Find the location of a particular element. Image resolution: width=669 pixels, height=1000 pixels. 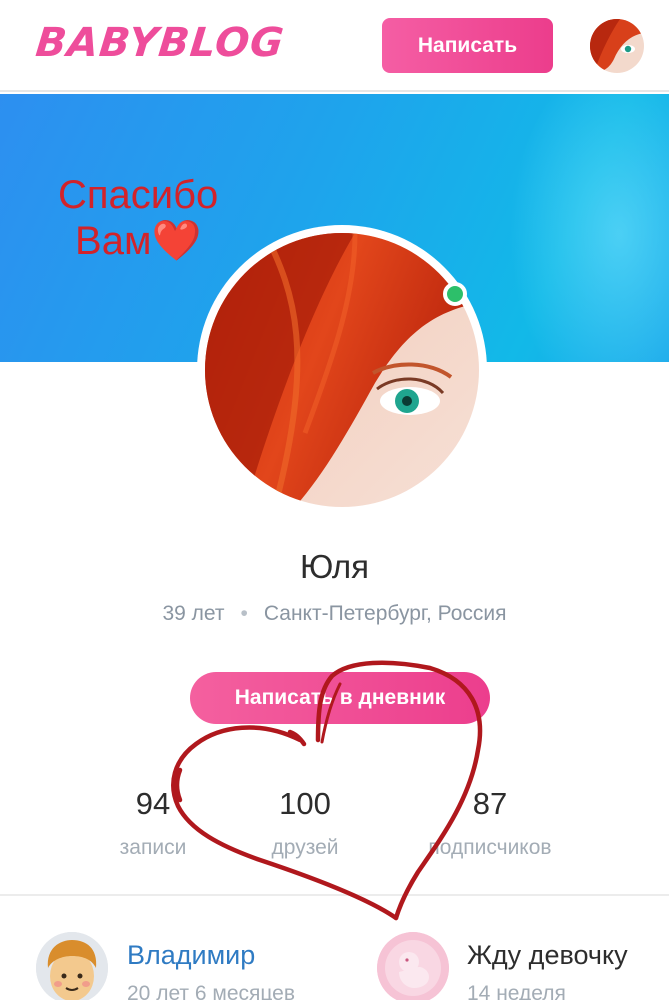

profile-name: Юля is located at coordinates (334, 566).